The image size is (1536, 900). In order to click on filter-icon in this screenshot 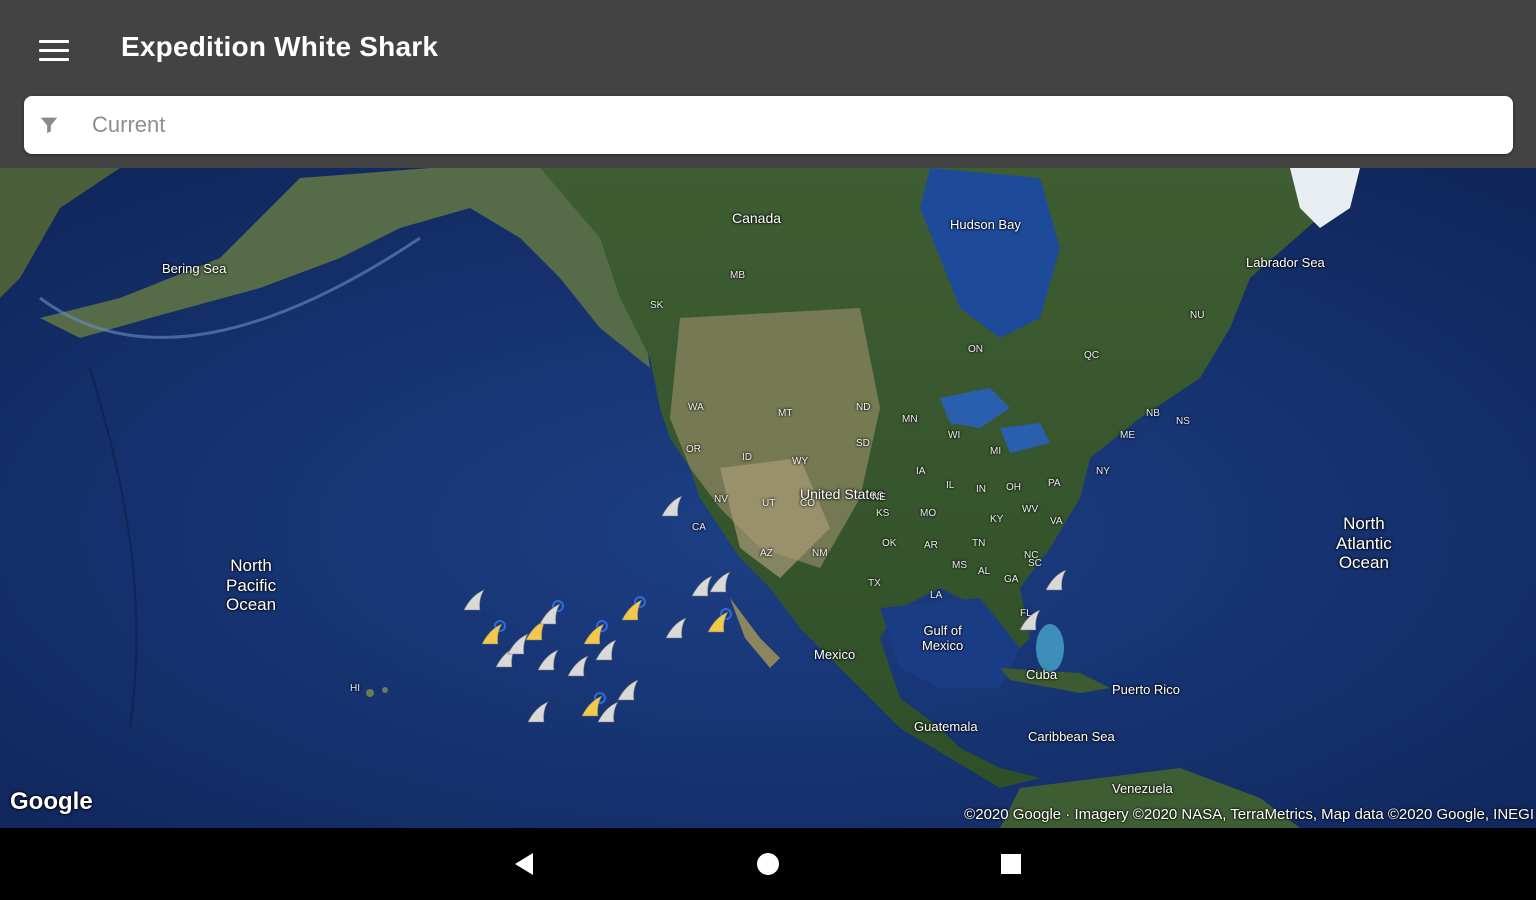, I will do `click(49, 125)`.